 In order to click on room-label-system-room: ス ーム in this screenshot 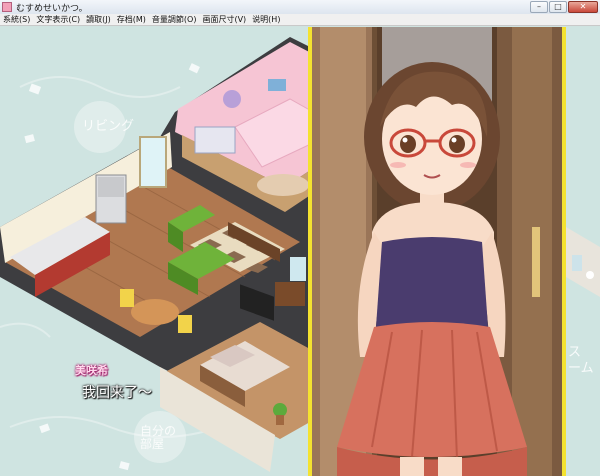, I will do `click(581, 361)`.